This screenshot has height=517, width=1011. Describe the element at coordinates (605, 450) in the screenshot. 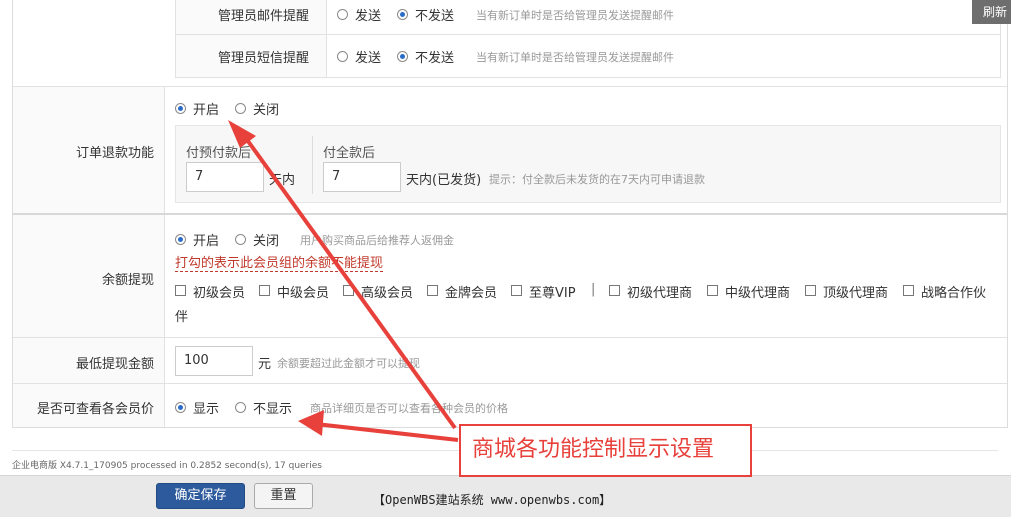

I see `annotation-box: 商城各功能控制显示设置` at that location.